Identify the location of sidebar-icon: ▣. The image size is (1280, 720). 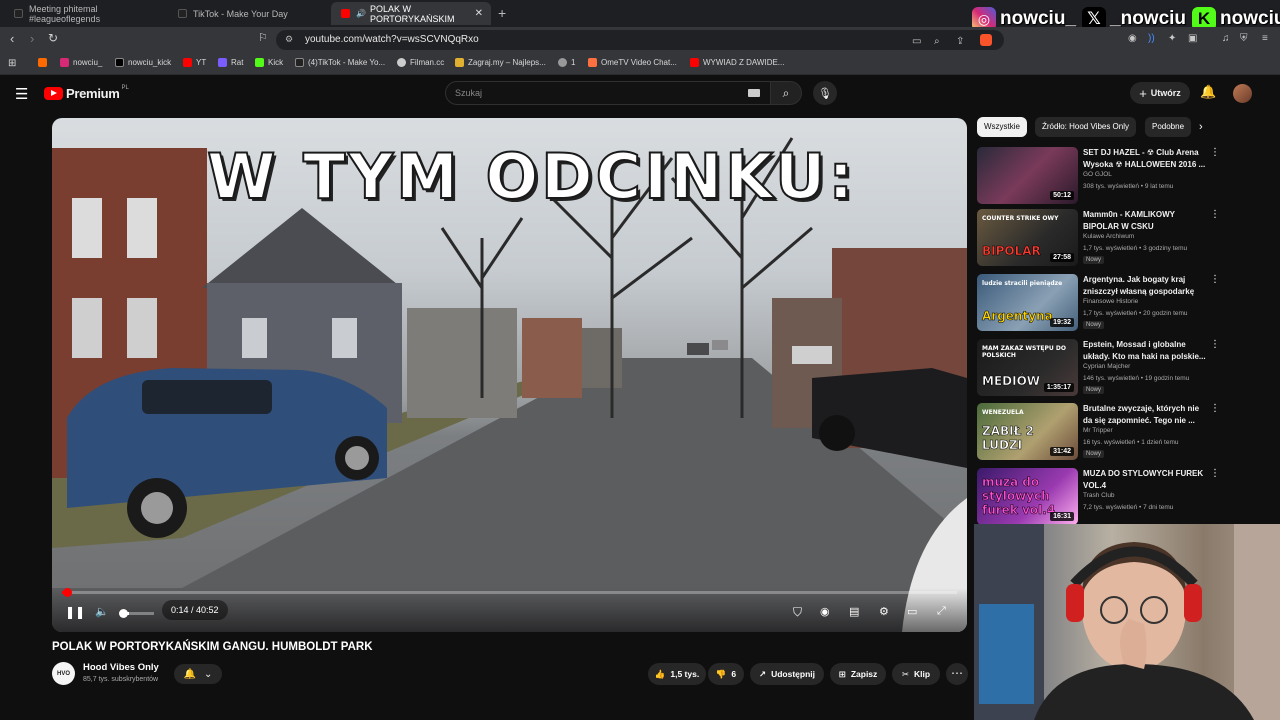
(1192, 38).